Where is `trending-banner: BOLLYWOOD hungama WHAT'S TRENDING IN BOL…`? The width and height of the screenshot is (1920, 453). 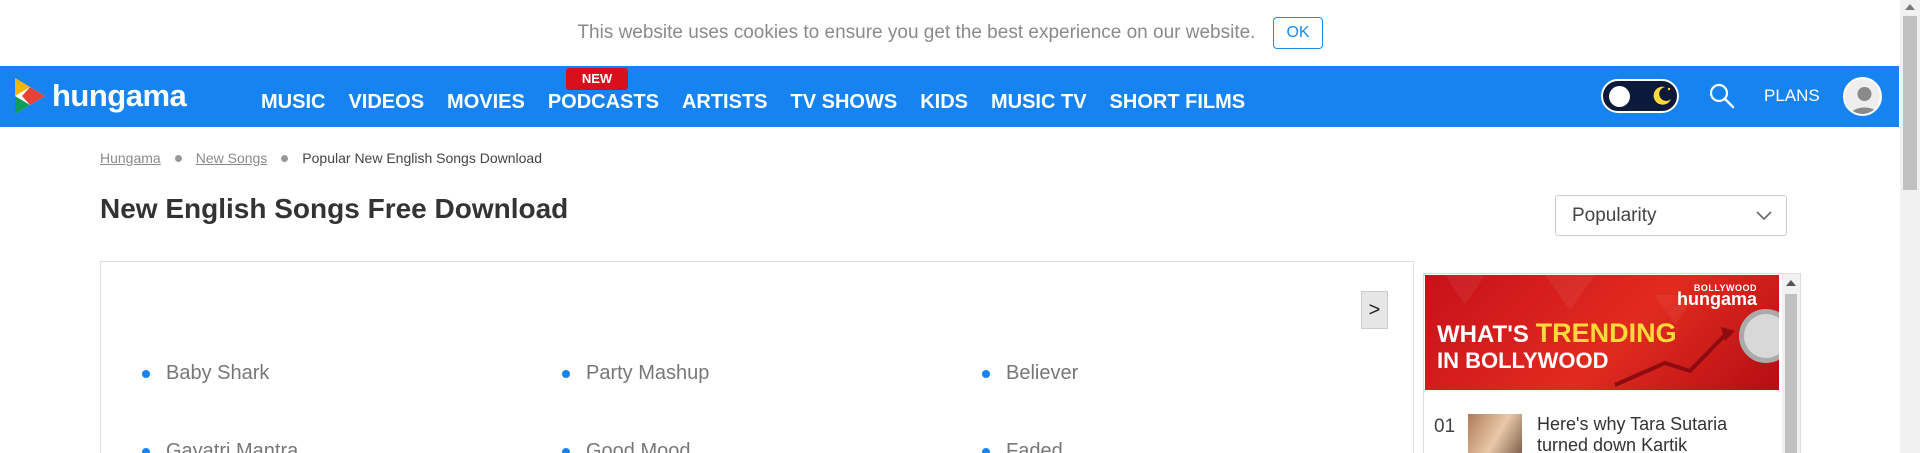
trending-banner: BOLLYWOOD hungama WHAT'S TRENDING IN BOL… is located at coordinates (1602, 332).